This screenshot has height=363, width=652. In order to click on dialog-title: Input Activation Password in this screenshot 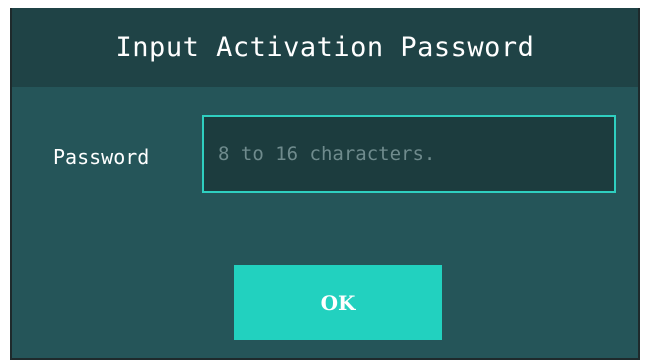, I will do `click(325, 47)`.